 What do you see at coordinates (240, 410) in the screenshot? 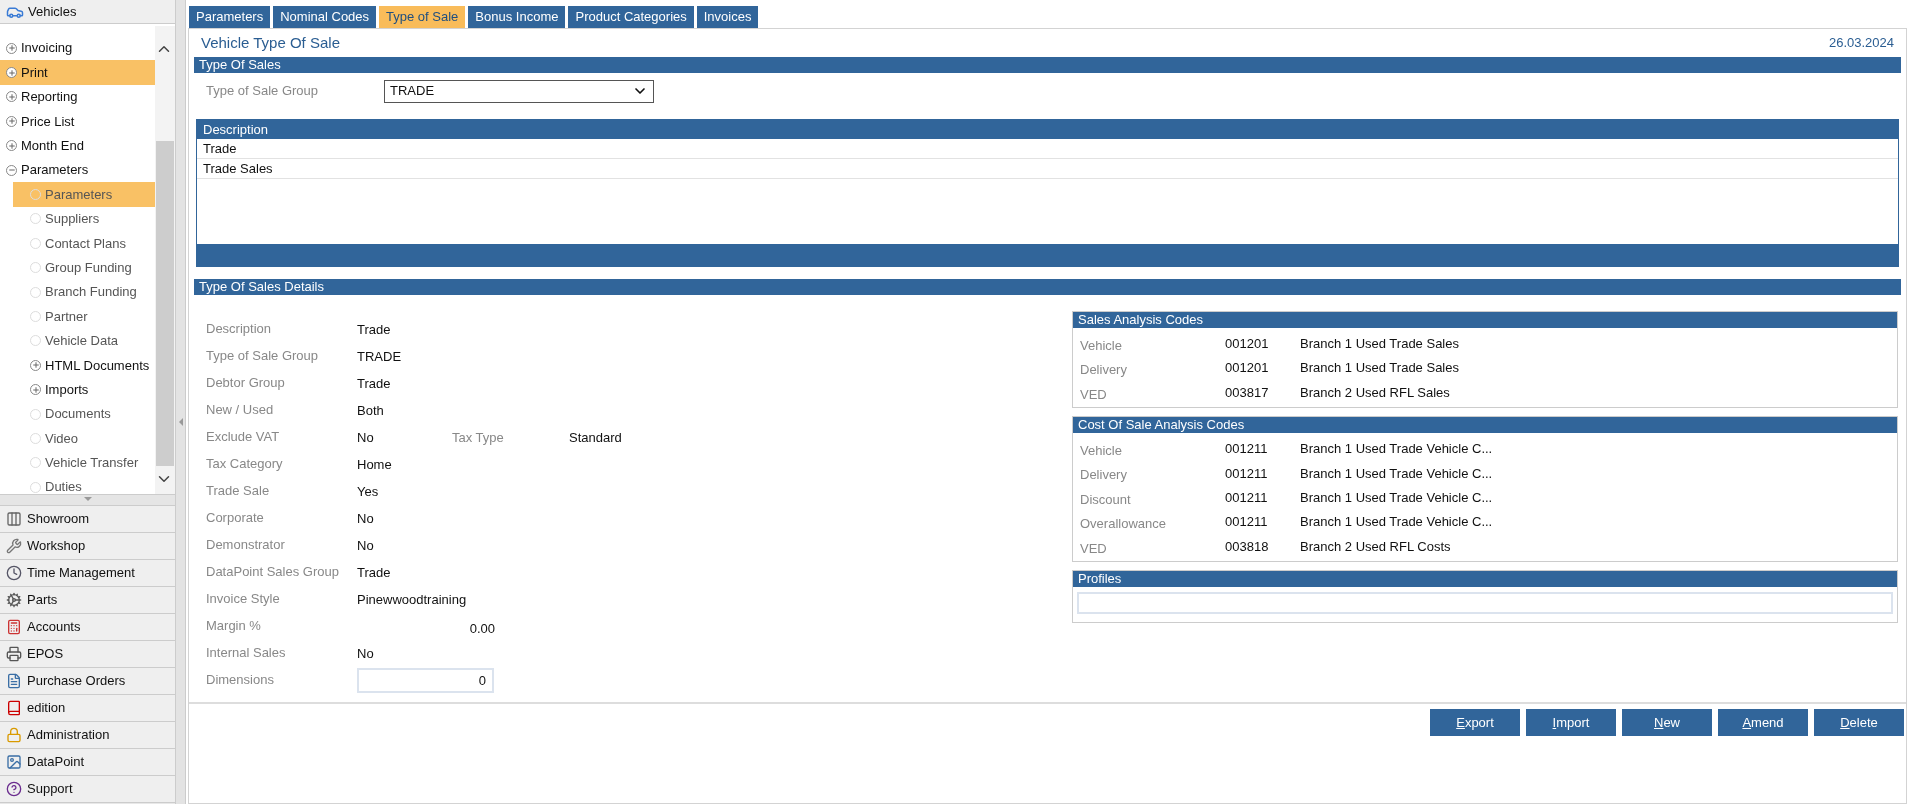
I see `field-label: New / Used` at bounding box center [240, 410].